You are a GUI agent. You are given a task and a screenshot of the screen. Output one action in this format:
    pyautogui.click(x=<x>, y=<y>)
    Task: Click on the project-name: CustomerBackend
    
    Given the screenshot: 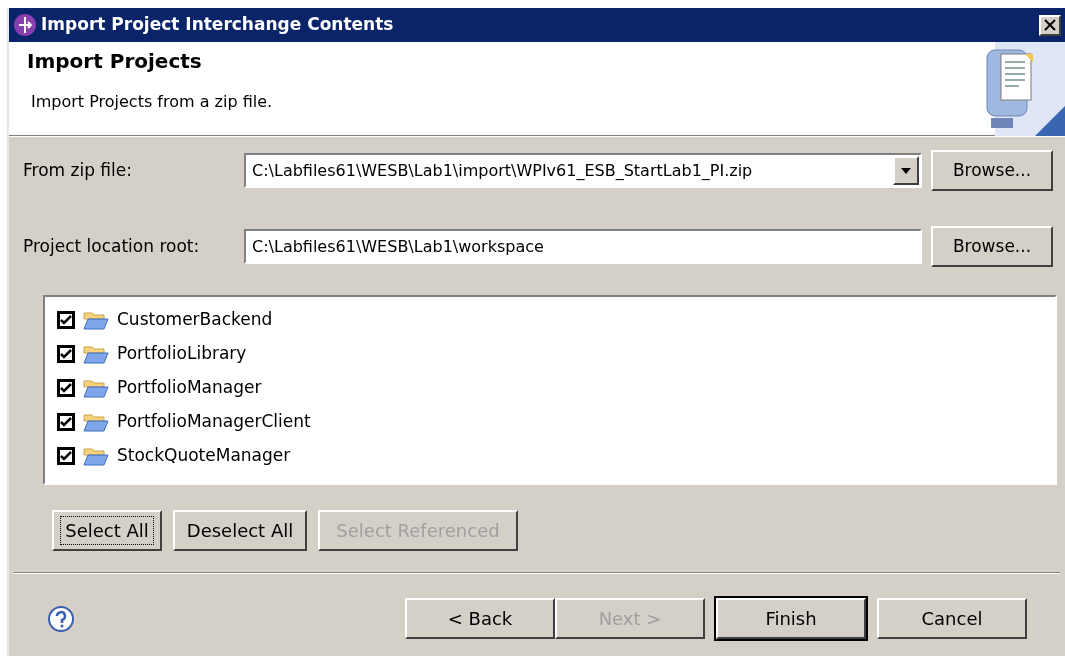 What is the action you would take?
    pyautogui.click(x=195, y=320)
    